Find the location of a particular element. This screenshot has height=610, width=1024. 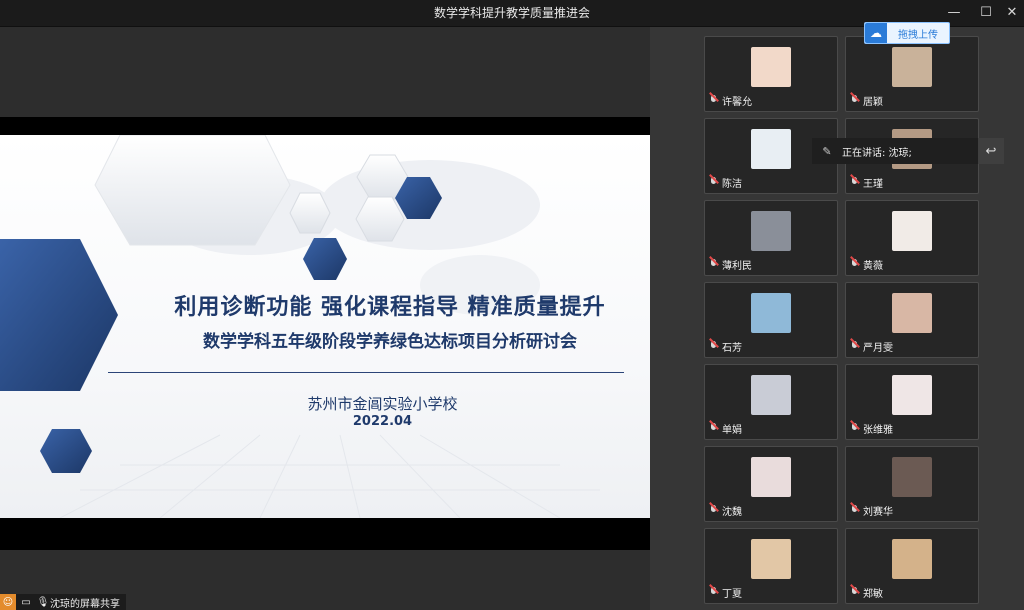

participant-tile: 单娟 is located at coordinates (771, 402).